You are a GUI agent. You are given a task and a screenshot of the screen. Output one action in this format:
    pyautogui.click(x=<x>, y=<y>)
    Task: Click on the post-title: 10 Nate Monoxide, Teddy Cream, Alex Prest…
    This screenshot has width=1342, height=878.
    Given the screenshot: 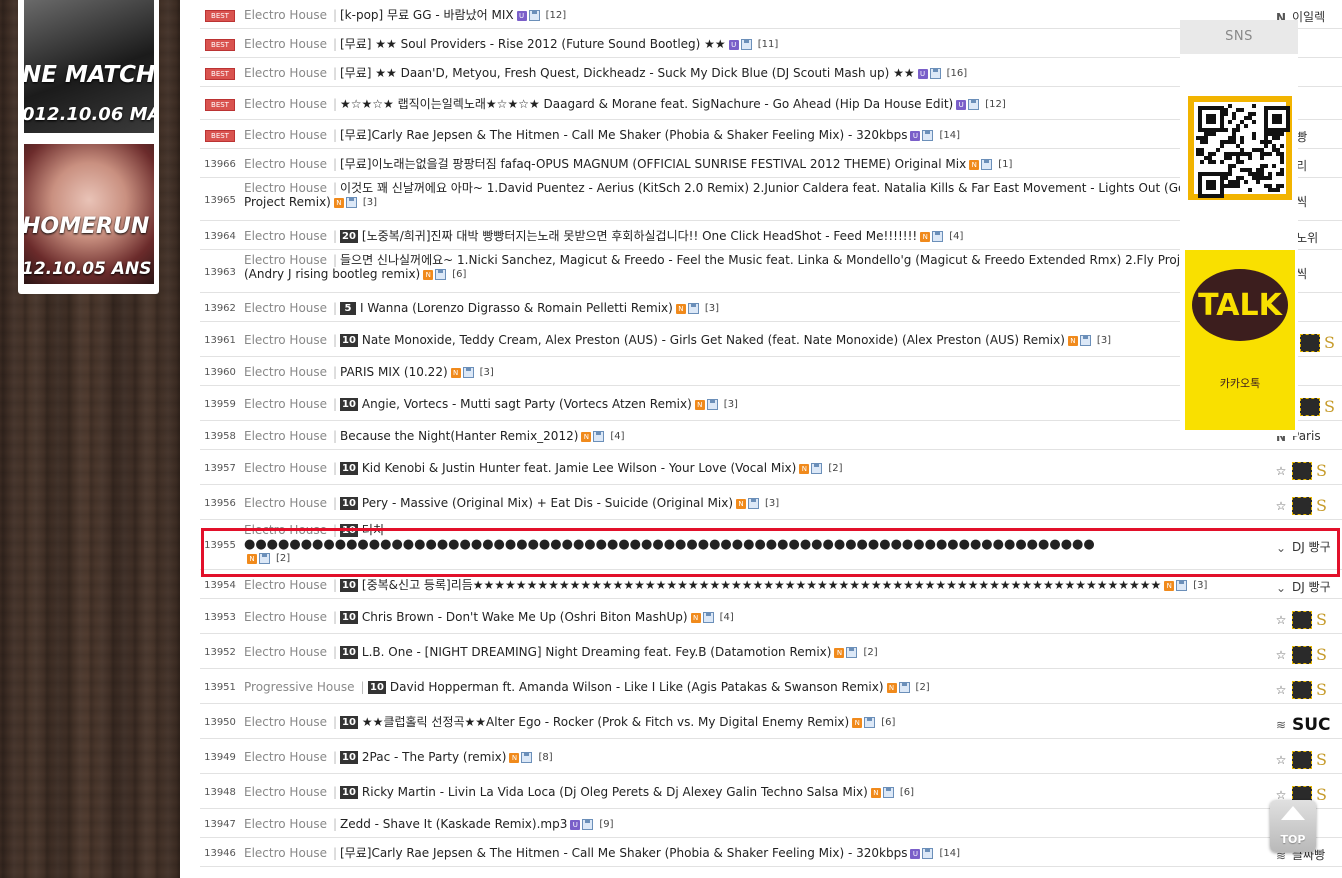 What is the action you would take?
    pyautogui.click(x=801, y=340)
    